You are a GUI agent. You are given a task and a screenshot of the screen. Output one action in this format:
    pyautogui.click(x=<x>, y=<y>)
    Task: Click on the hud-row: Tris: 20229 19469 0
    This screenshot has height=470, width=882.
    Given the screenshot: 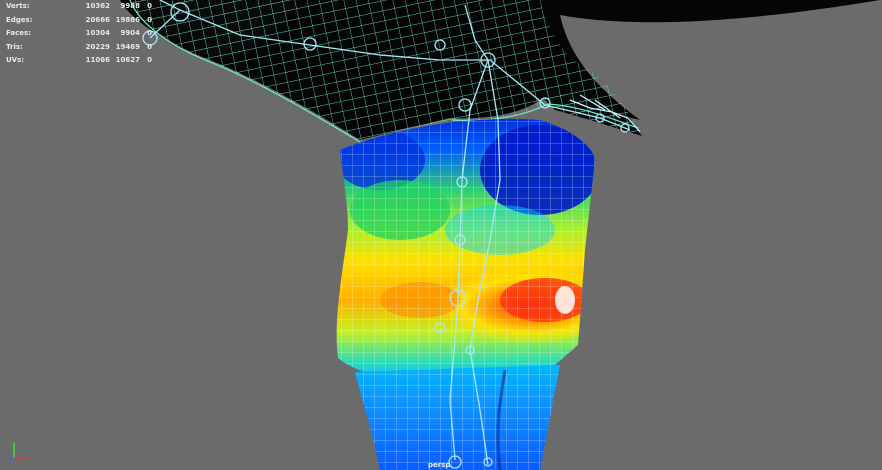 What is the action you would take?
    pyautogui.click(x=79, y=48)
    